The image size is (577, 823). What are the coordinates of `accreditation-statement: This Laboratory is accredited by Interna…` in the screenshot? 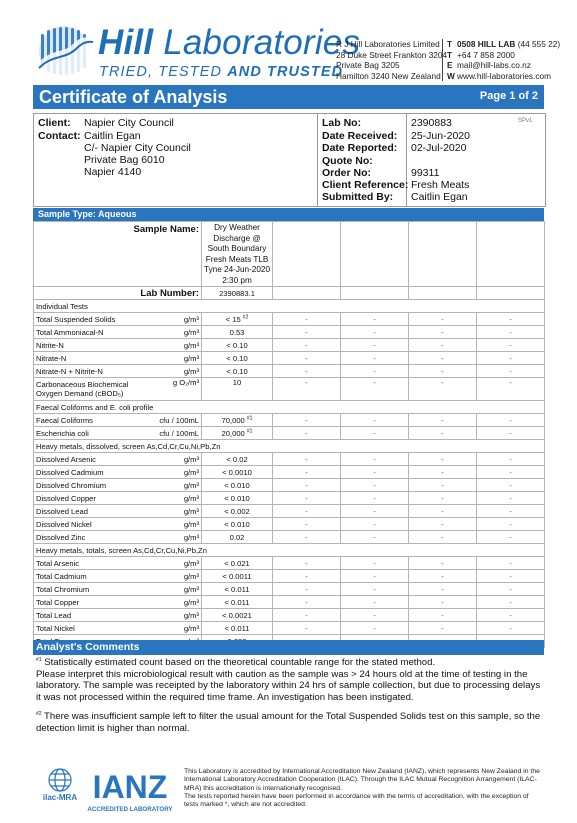 It's located at (362, 788).